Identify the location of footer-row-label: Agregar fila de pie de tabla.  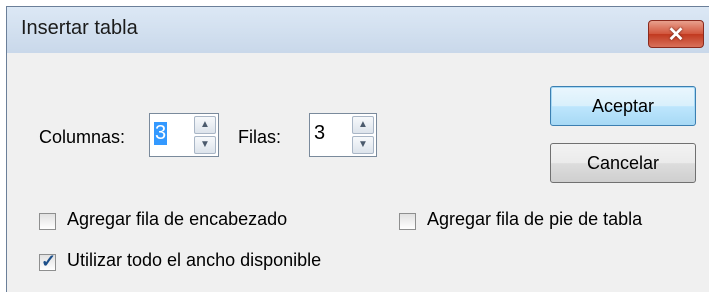
(534, 219).